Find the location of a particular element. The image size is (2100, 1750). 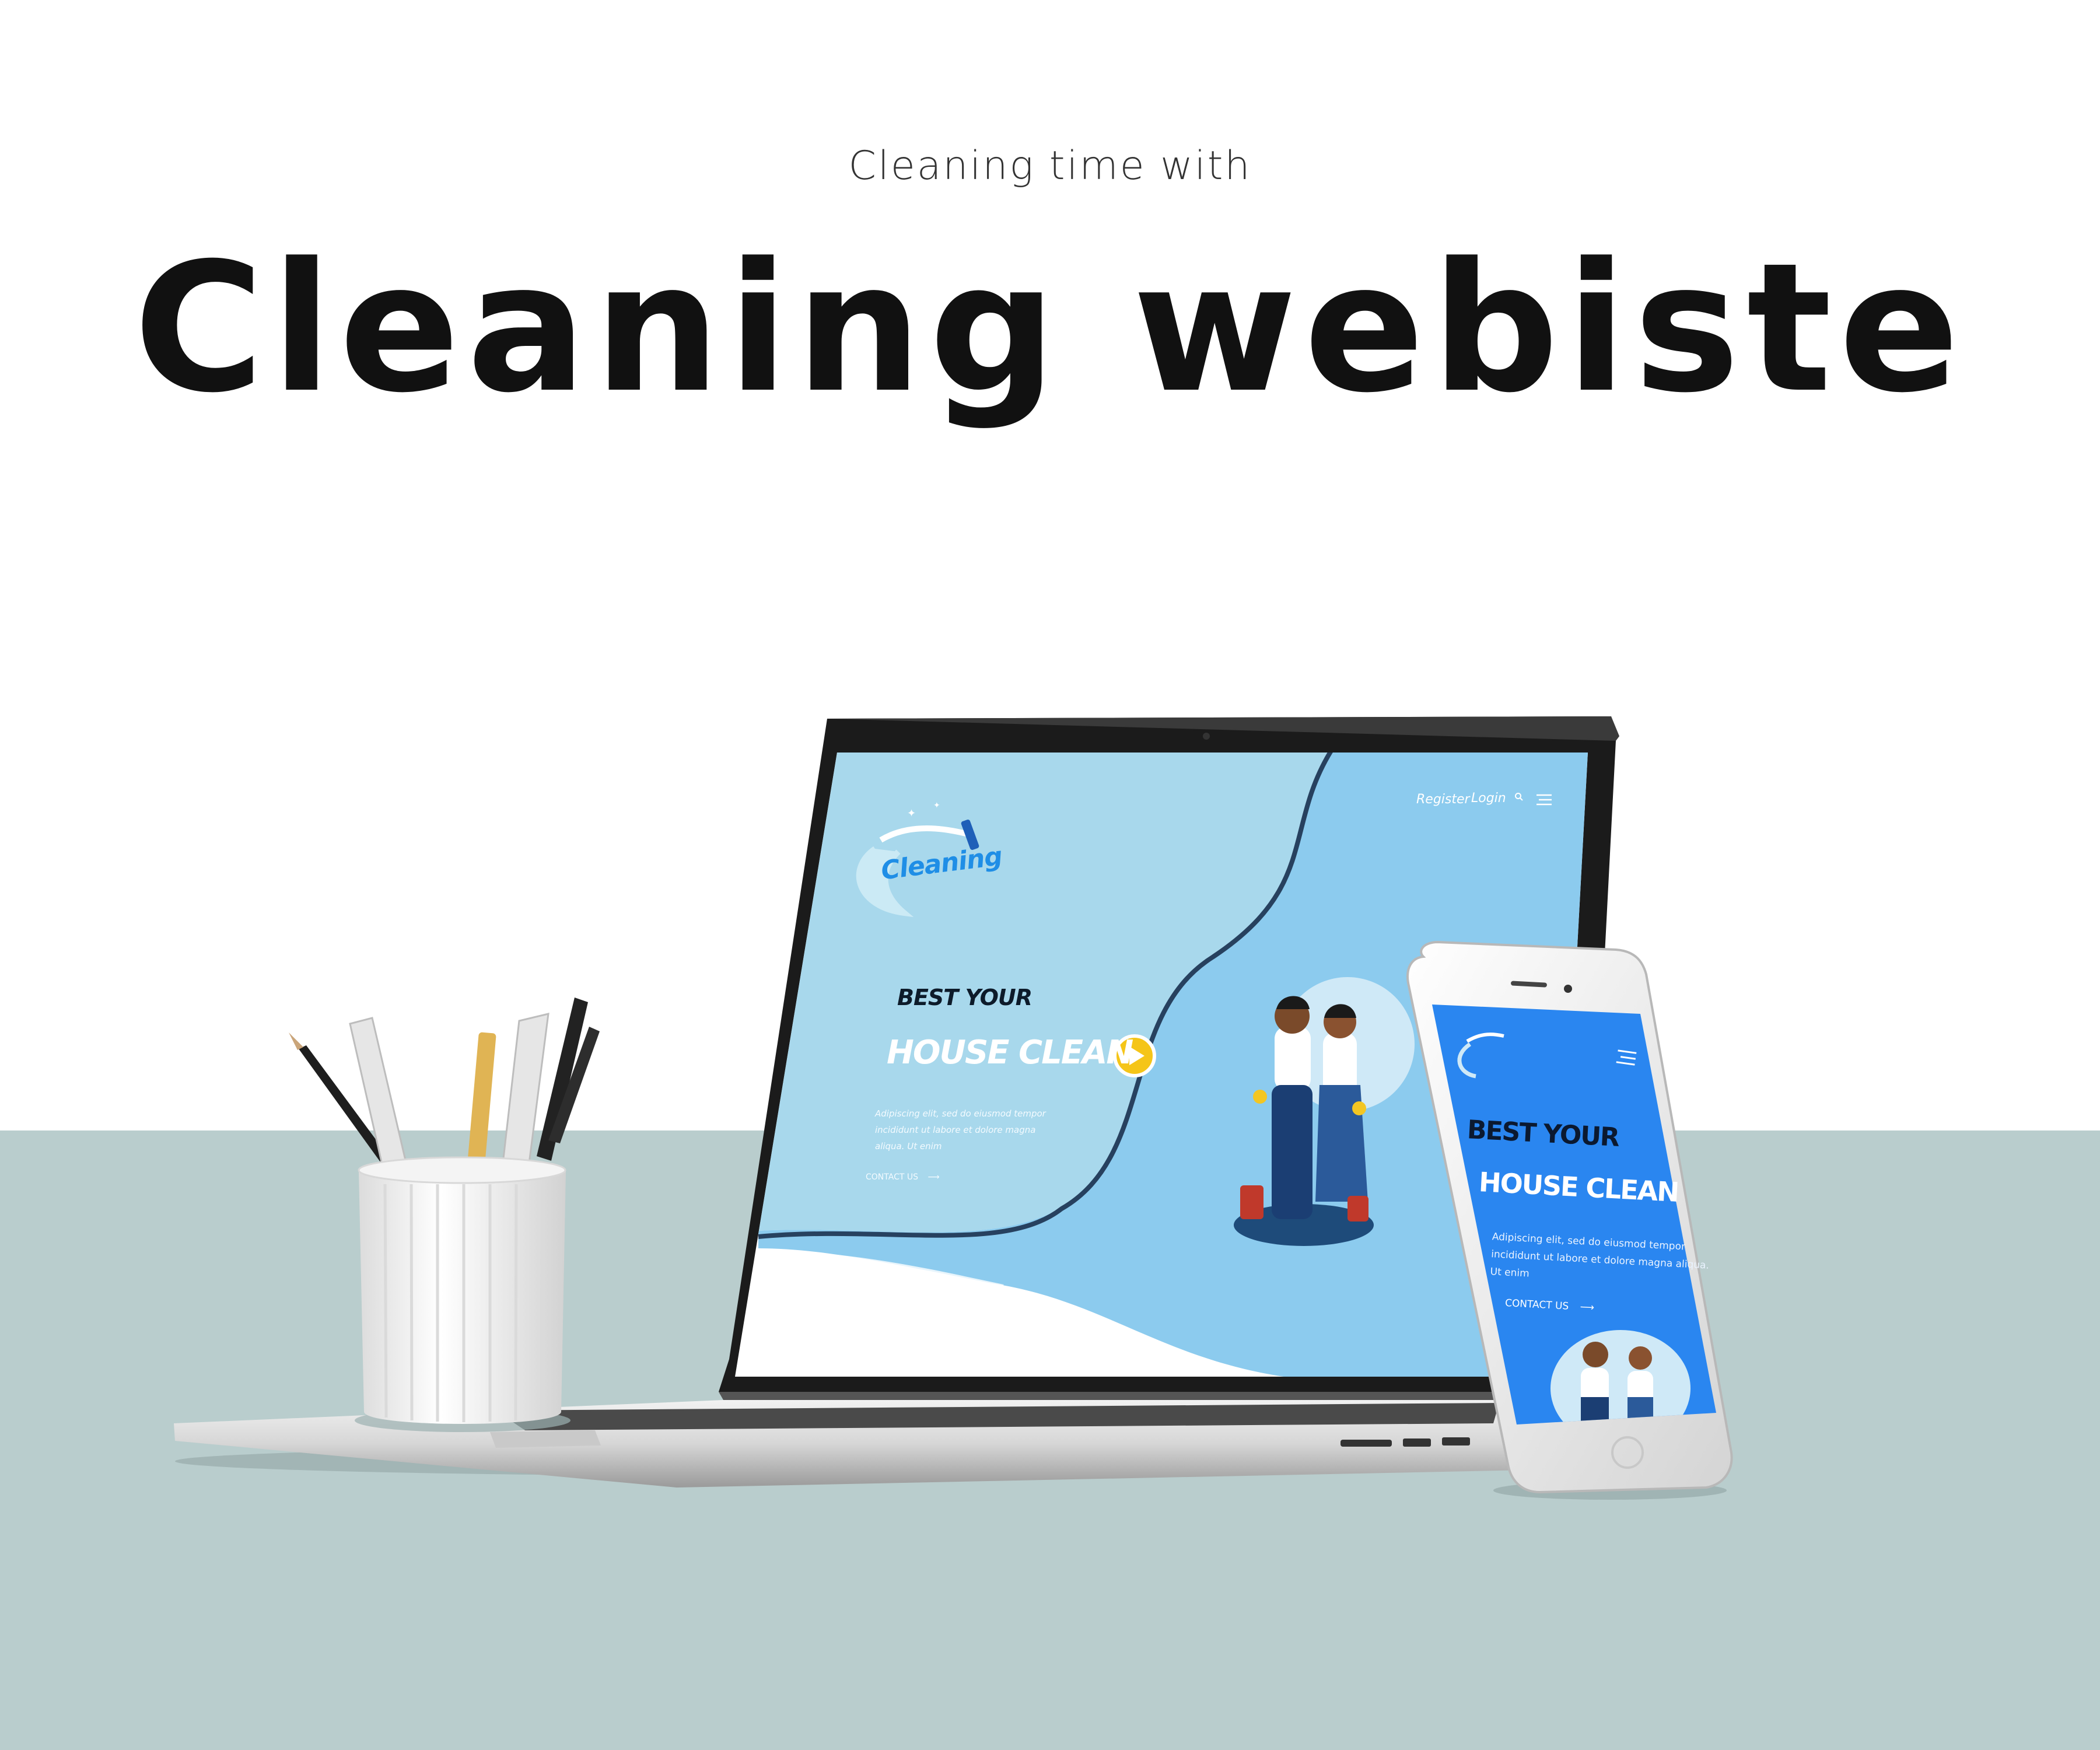

webcam-icon is located at coordinates (1206, 736).